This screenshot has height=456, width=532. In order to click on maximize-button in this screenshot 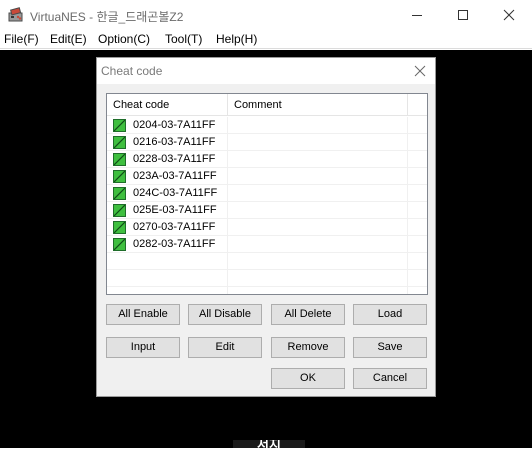, I will do `click(463, 15)`.